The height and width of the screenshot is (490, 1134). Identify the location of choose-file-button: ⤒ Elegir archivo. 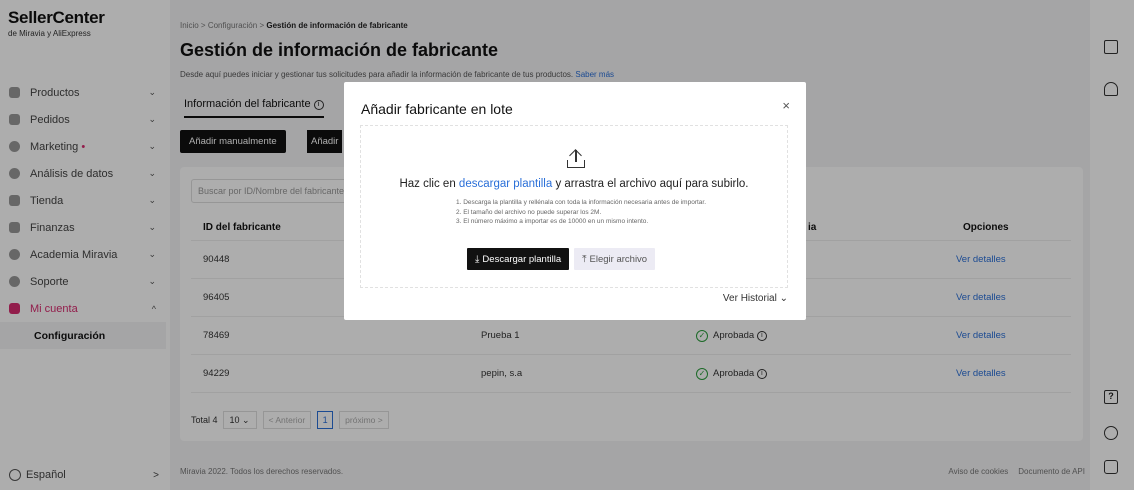
(615, 259).